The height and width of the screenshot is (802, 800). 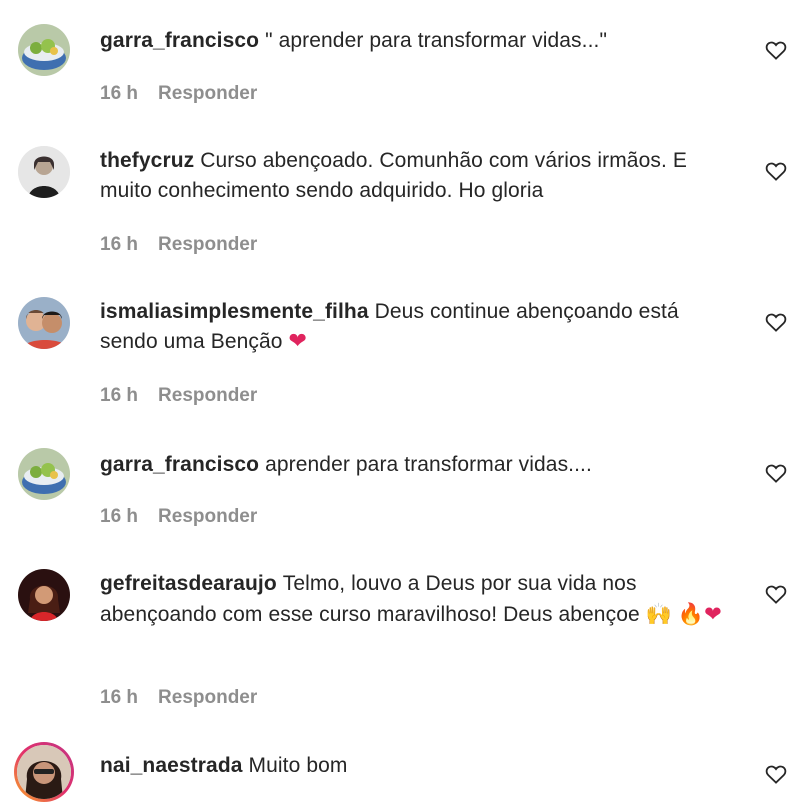 I want to click on comment-username: nai_naestrada, so click(x=171, y=765).